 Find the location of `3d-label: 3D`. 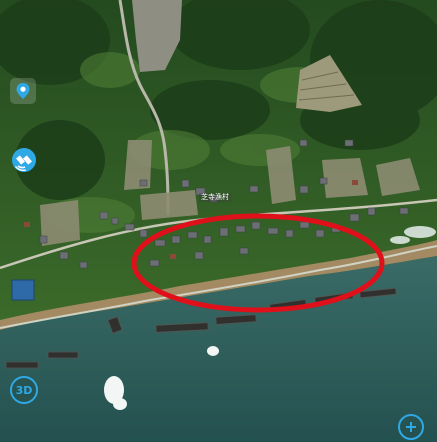

3d-label: 3D is located at coordinates (24, 390).